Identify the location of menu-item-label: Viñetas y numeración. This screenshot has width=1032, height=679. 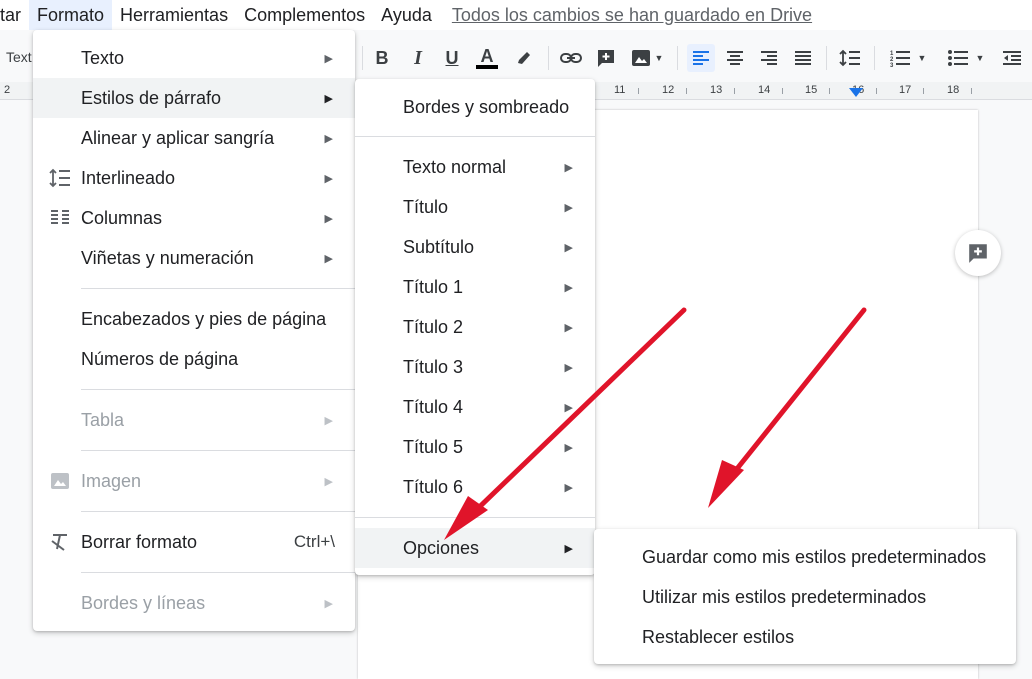
(167, 257).